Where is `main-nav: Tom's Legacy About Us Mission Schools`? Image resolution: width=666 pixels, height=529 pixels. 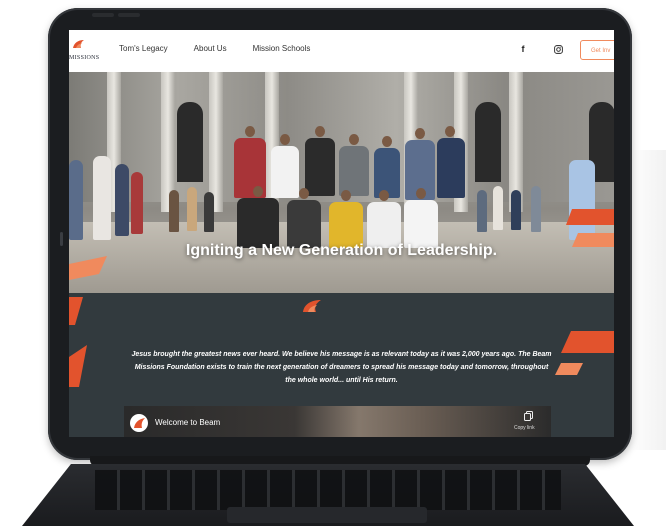
main-nav: Tom's Legacy About Us Mission Schools is located at coordinates (214, 48).